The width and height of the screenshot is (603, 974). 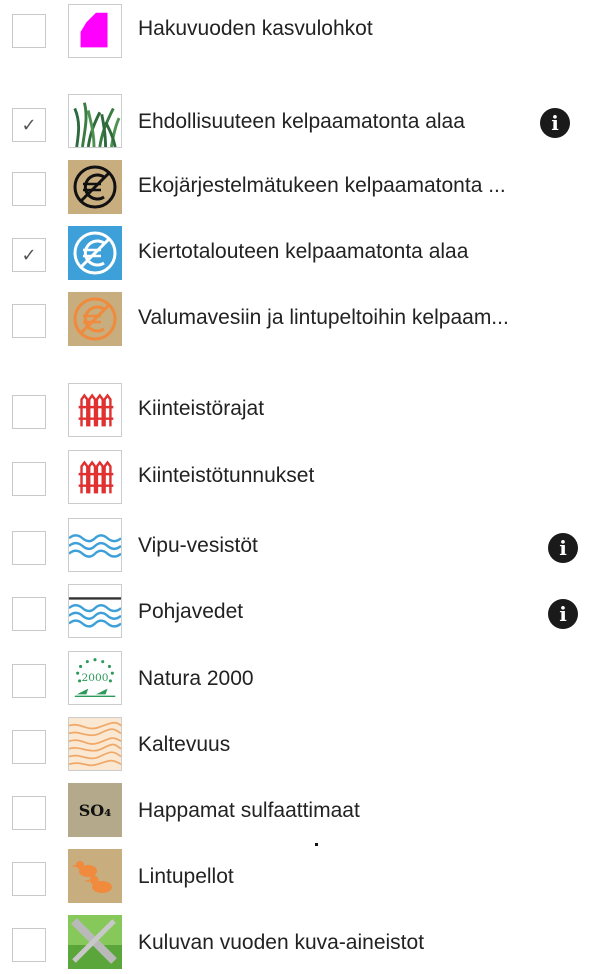 What do you see at coordinates (95, 942) in the screenshot?
I see `aerial-image-icon` at bounding box center [95, 942].